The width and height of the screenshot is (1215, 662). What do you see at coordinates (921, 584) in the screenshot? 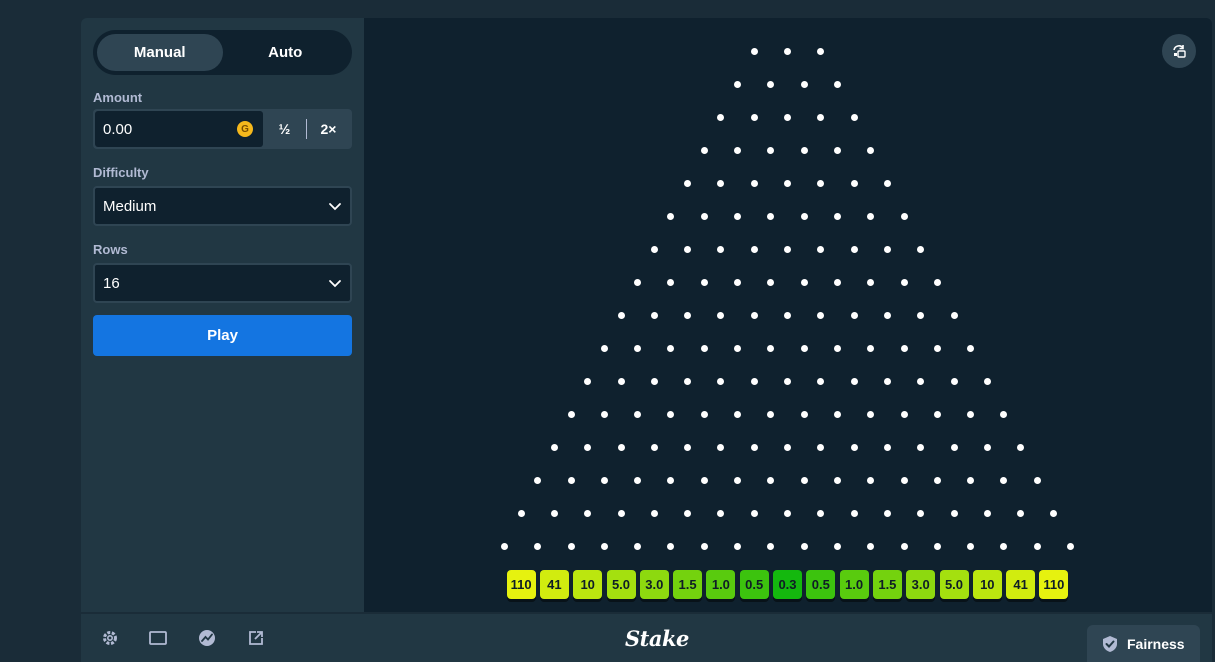
I see `multiplier-bucket: 3.0` at bounding box center [921, 584].